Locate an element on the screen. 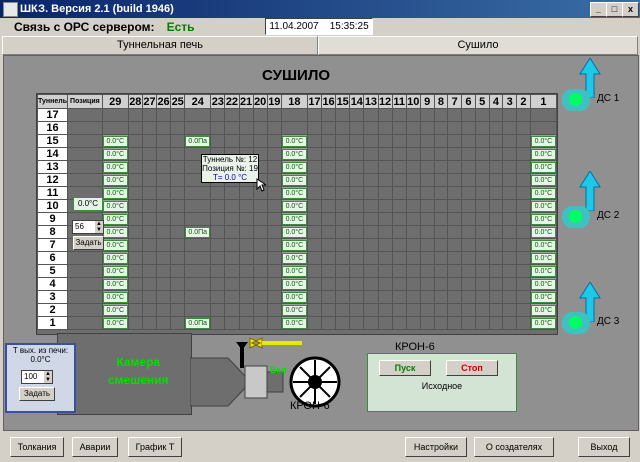  spinner-arrows-icon: ▲ ▼ is located at coordinates (99, 227).